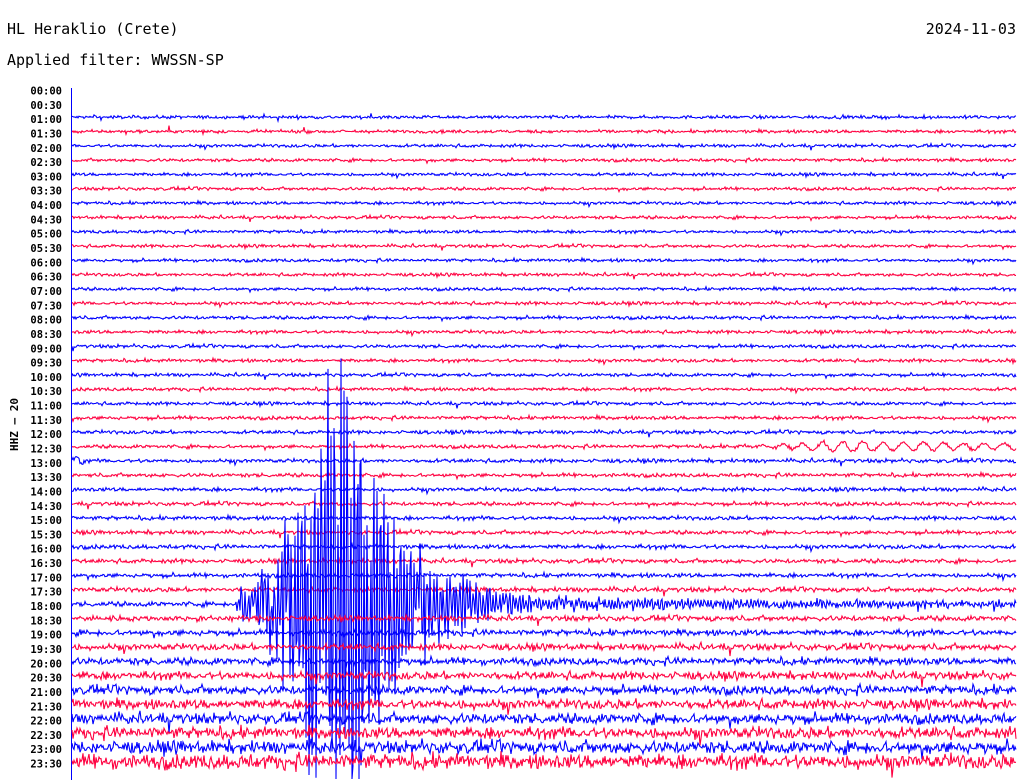 The width and height of the screenshot is (1024, 780). I want to click on channel-label: HHZ – 20, so click(14, 424).